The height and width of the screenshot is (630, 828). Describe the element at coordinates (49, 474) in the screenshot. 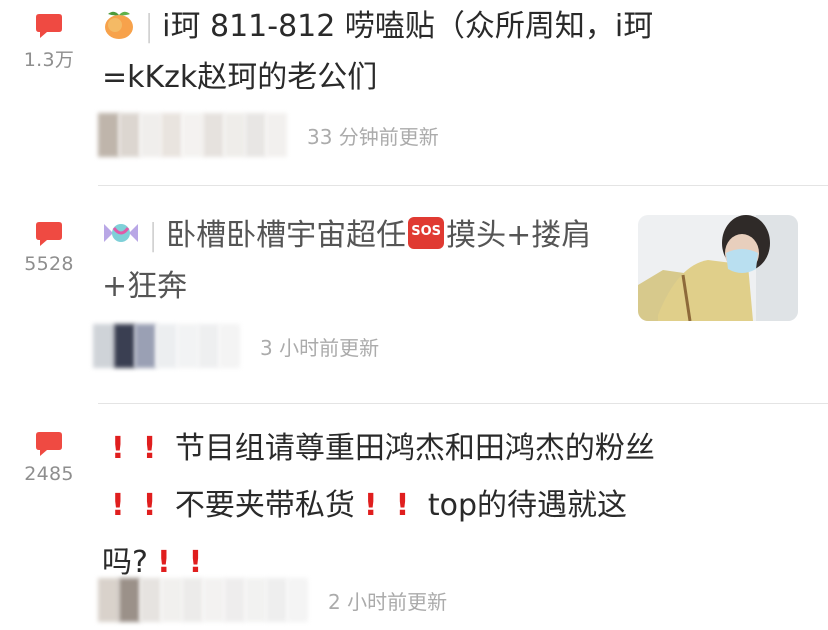

I see `comment-count: 2485` at that location.